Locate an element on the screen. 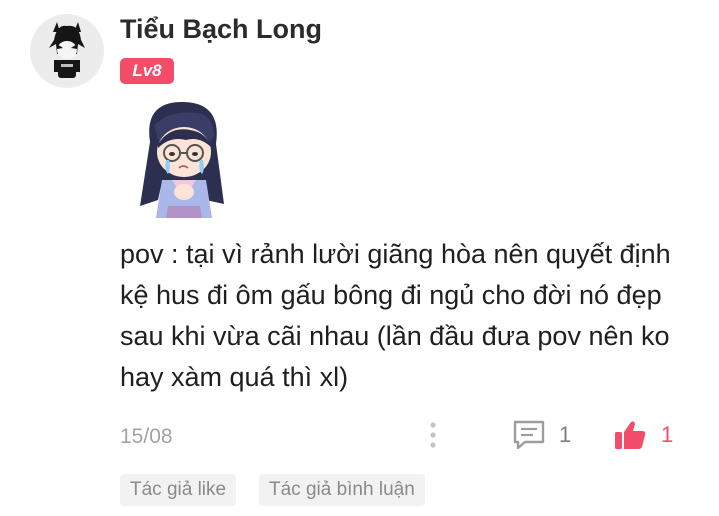  avatar-image is located at coordinates (67, 51).